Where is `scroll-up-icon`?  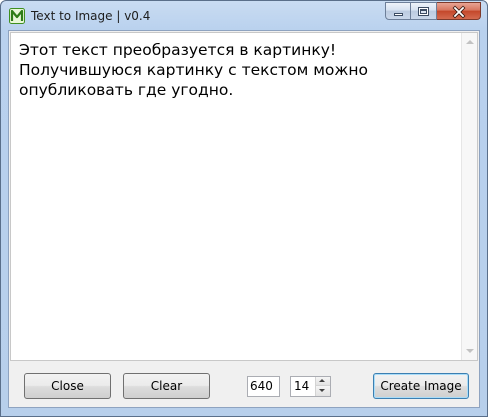
scroll-up-icon is located at coordinates (470, 42).